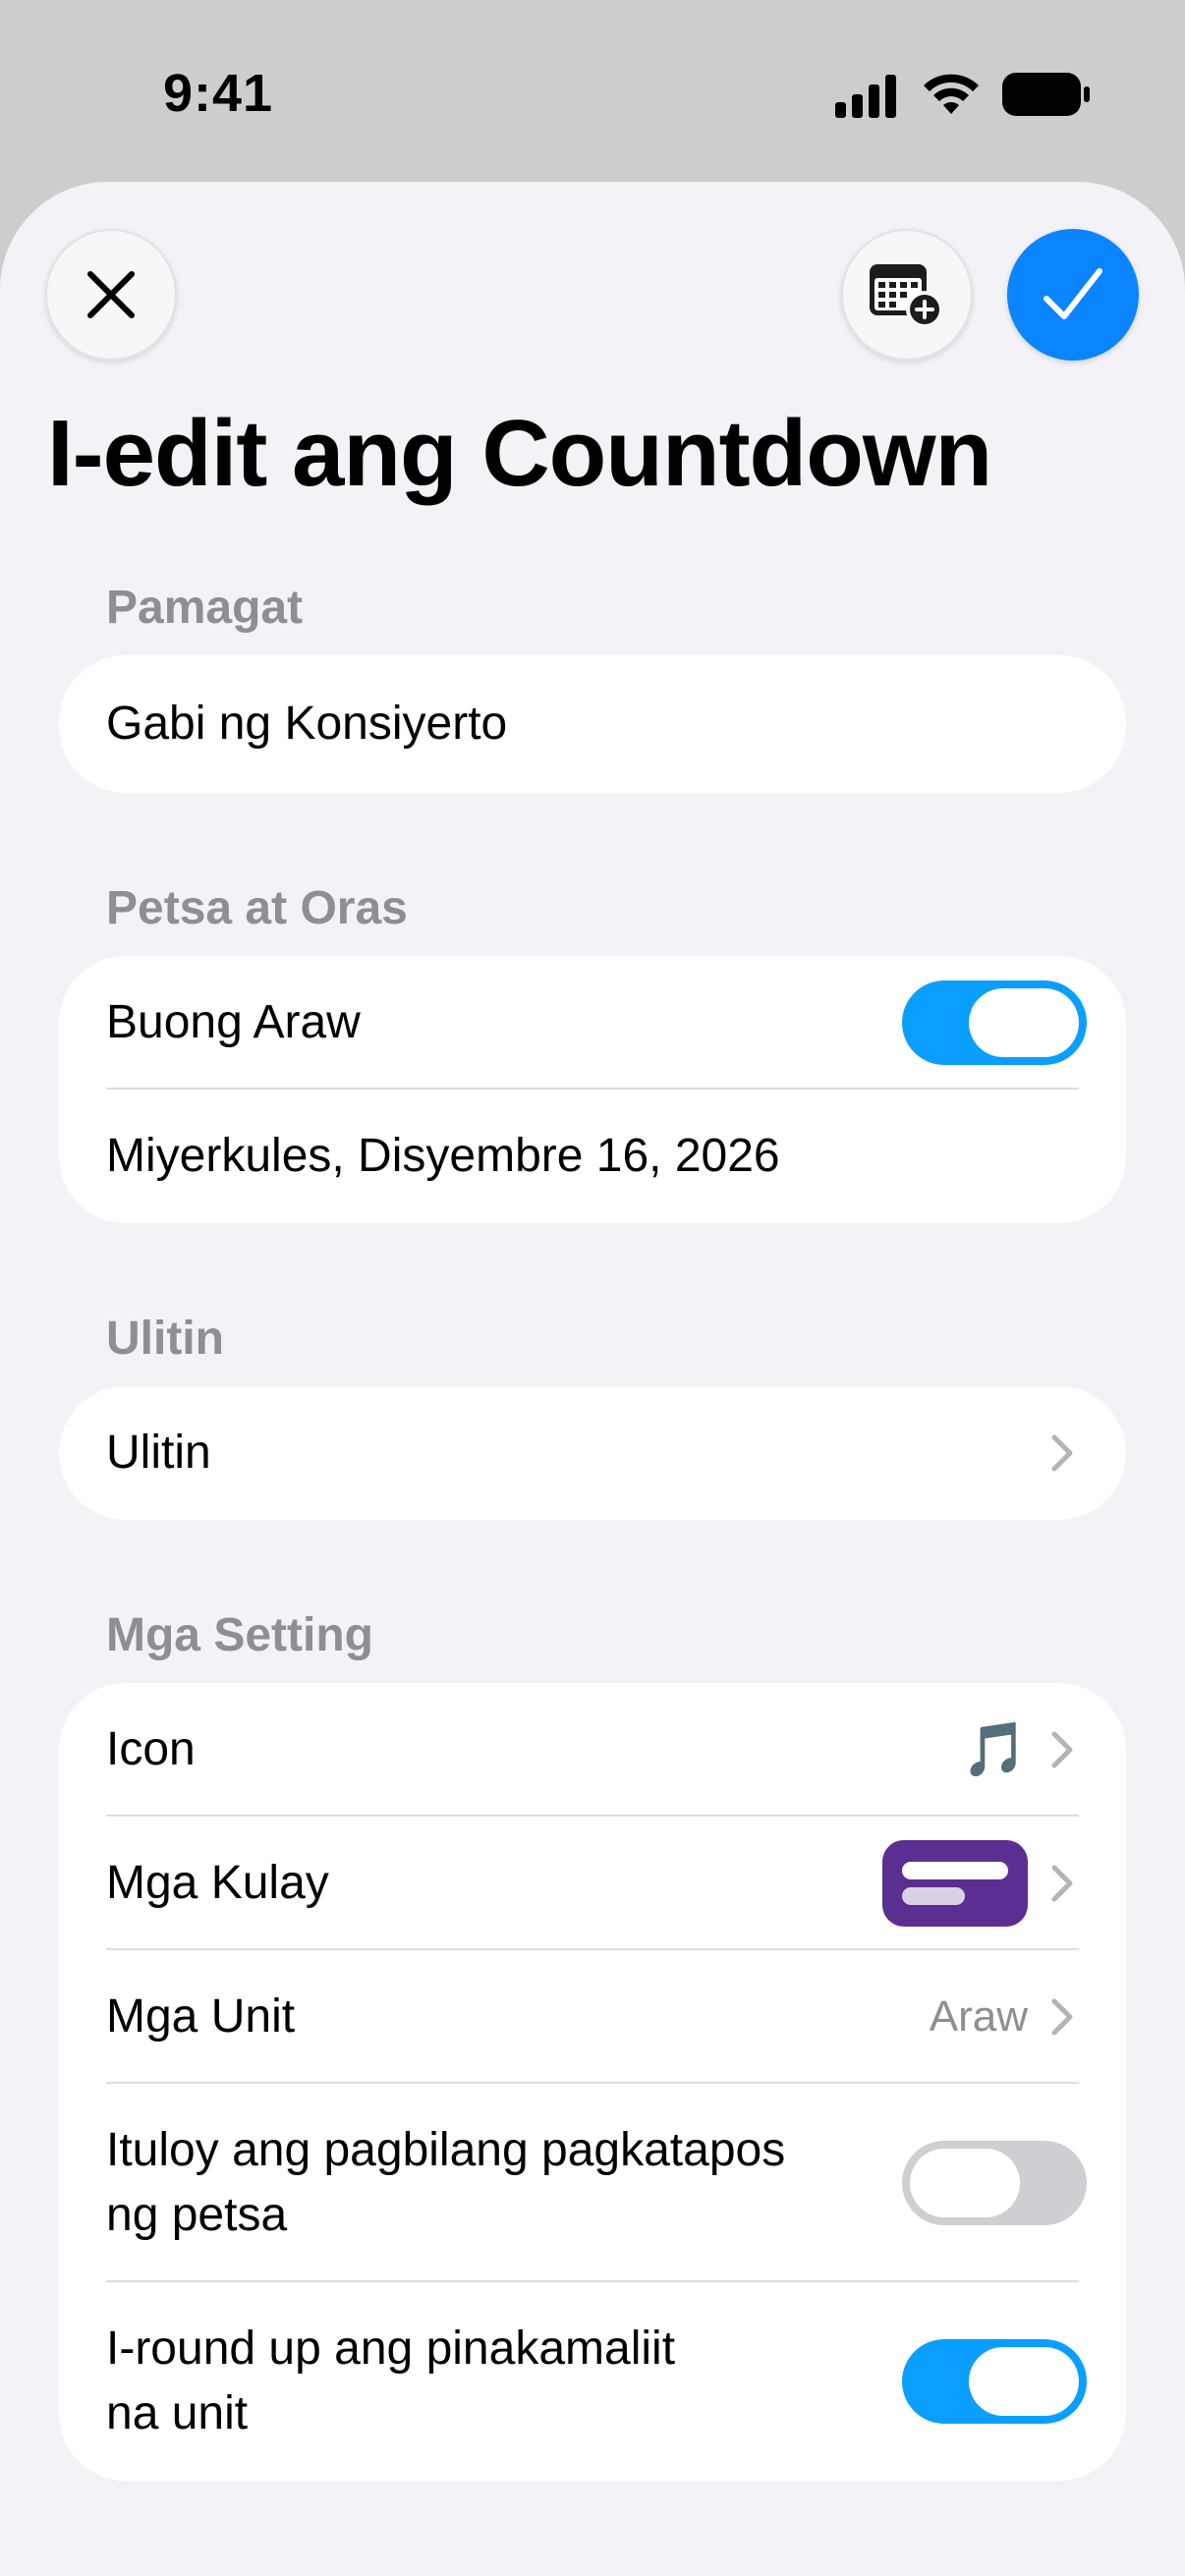 Image resolution: width=1185 pixels, height=2576 pixels. I want to click on round-up-label-line1: I-round up ang pinakamaliit, so click(391, 2349).